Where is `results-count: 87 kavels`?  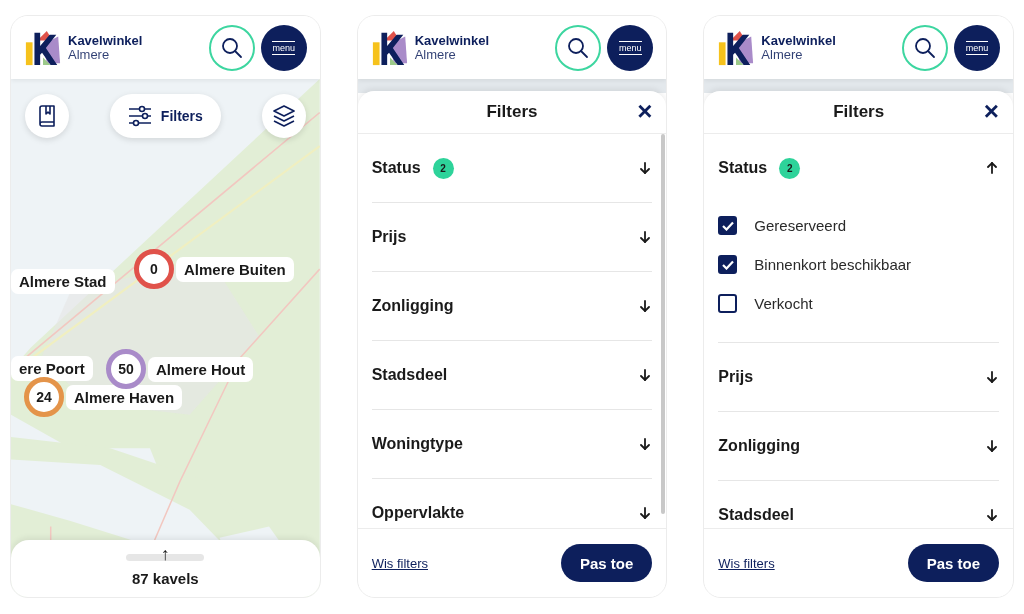
results-count: 87 kavels is located at coordinates (165, 578).